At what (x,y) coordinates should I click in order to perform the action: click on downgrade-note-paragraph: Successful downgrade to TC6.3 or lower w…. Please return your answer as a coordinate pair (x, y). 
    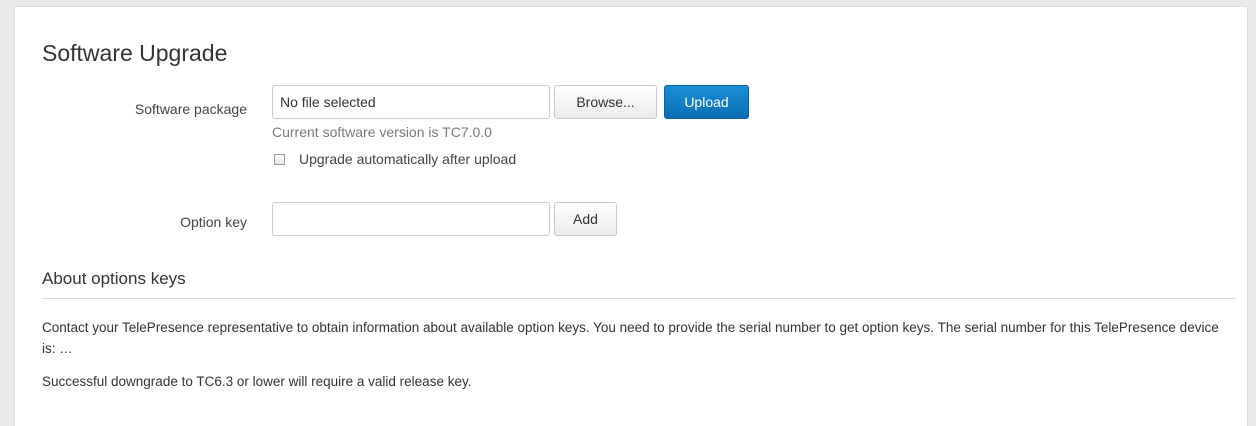
    Looking at the image, I should click on (257, 381).